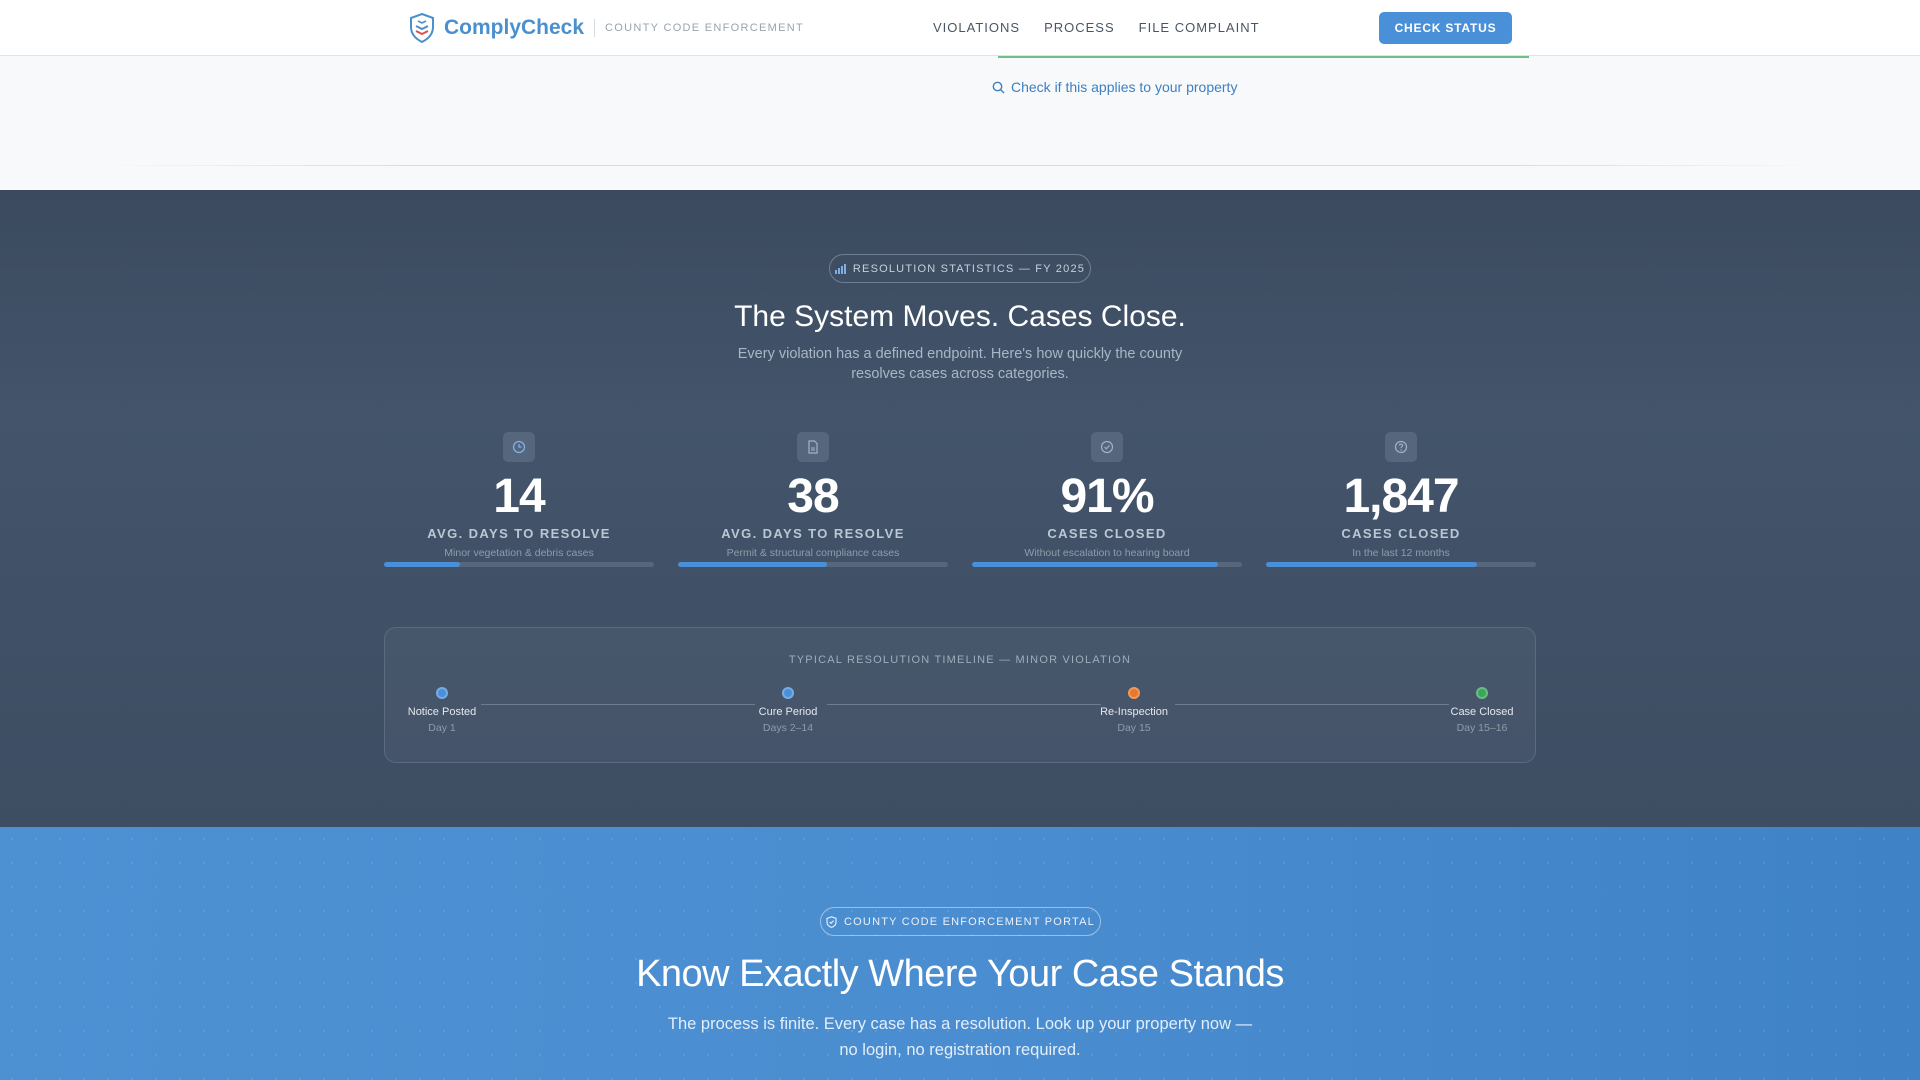  I want to click on nav-violations: VIOLATIONS, so click(976, 27).